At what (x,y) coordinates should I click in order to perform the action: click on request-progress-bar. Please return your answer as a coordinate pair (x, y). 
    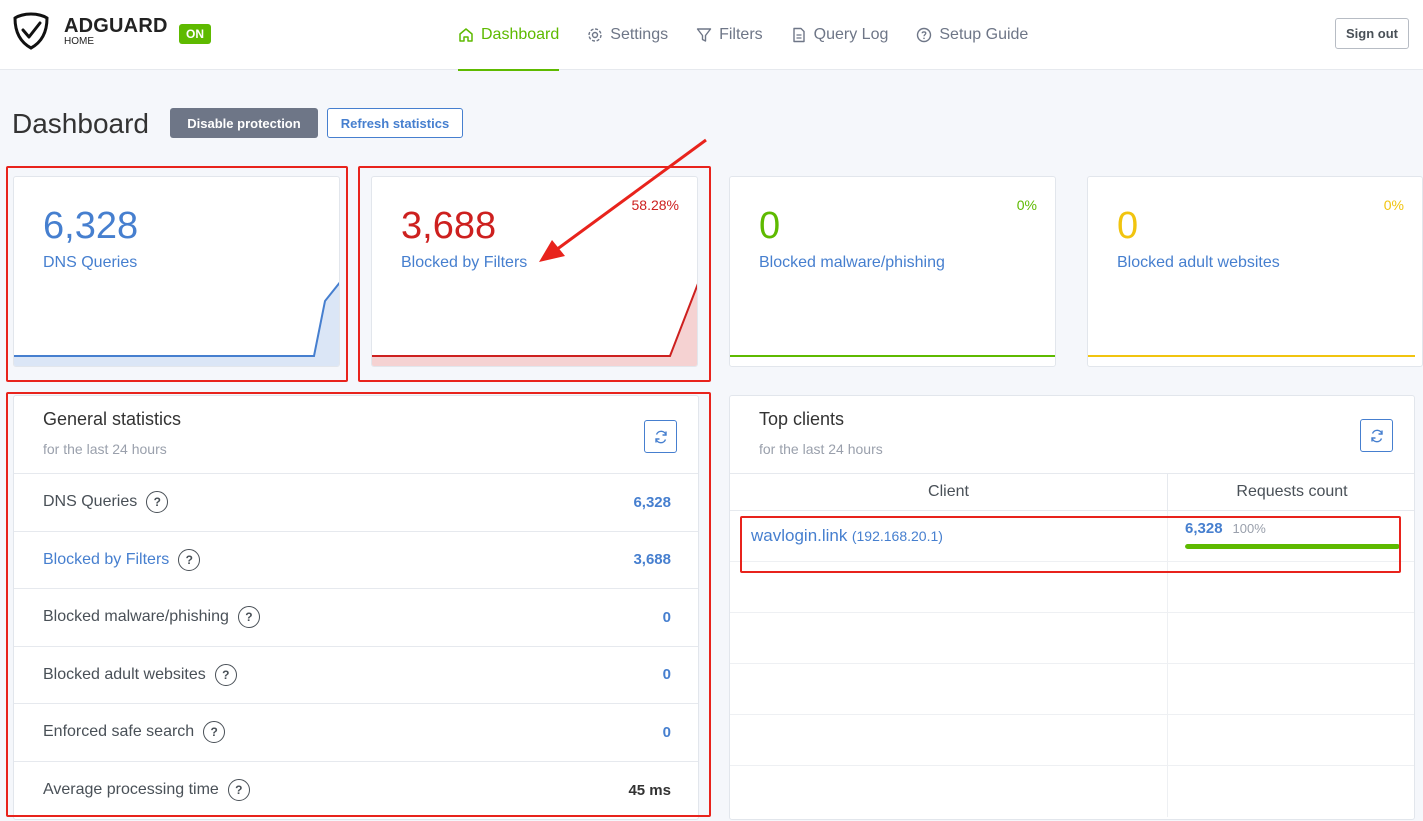
    Looking at the image, I should click on (1292, 546).